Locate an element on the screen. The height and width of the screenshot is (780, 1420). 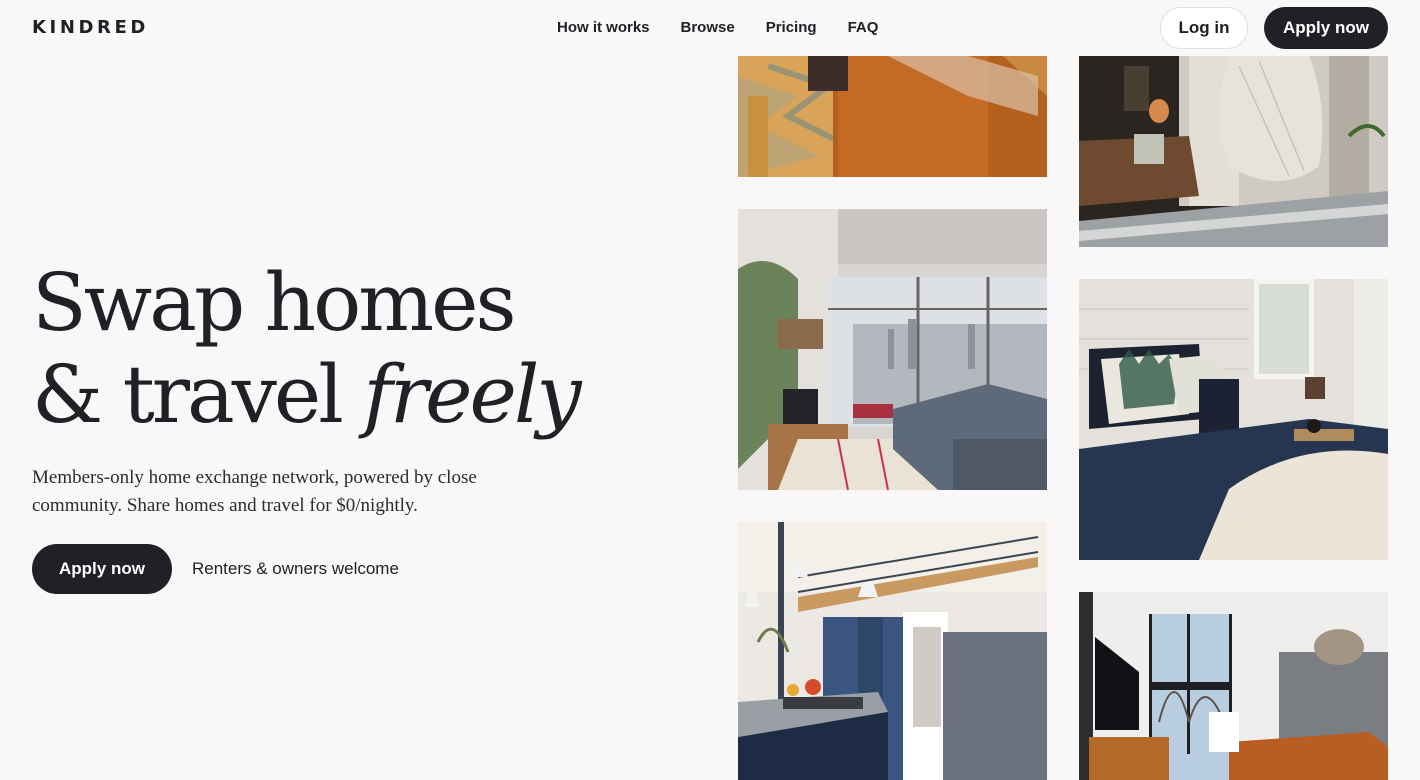
apply-now-header-label: Apply now is located at coordinates (1326, 27).